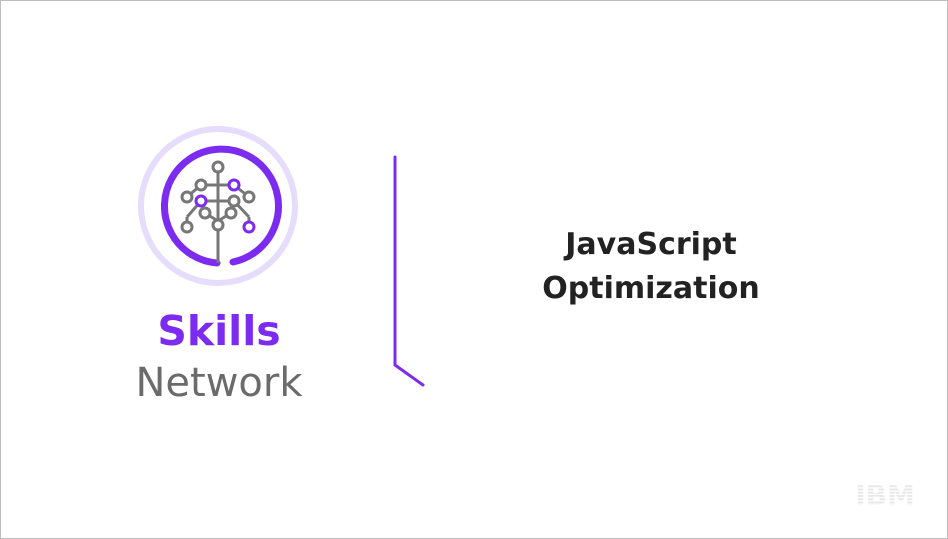  What do you see at coordinates (218, 206) in the screenshot?
I see `skills-network-tree-icon` at bounding box center [218, 206].